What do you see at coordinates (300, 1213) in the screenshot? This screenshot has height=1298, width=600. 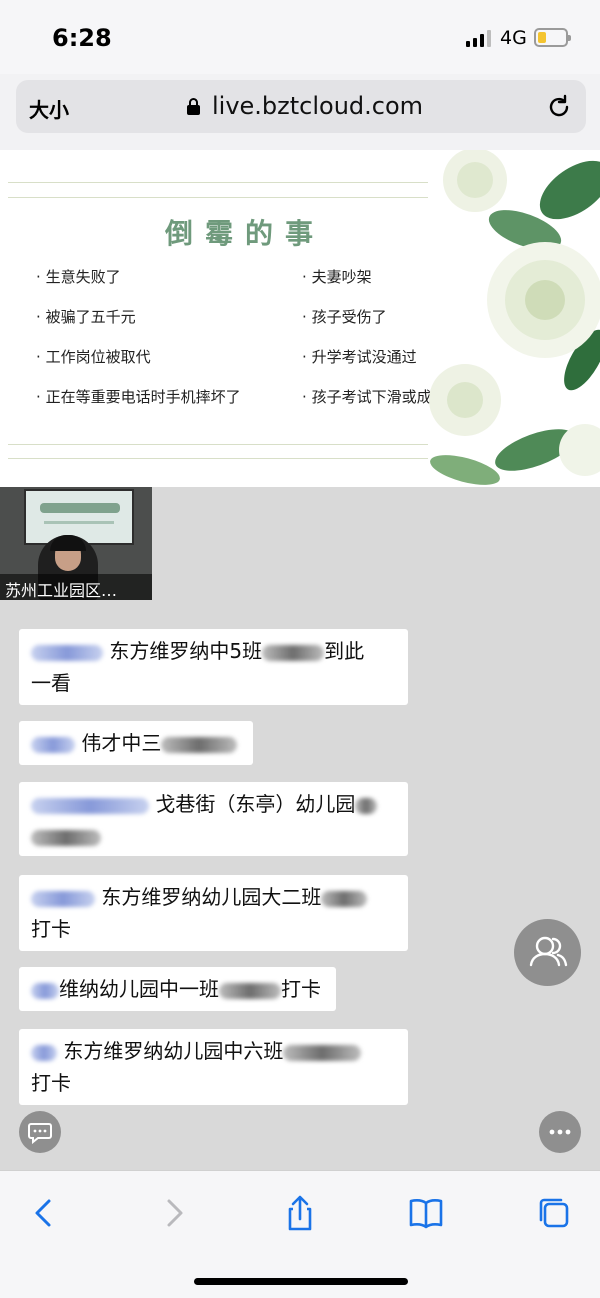 I see `share-icon` at bounding box center [300, 1213].